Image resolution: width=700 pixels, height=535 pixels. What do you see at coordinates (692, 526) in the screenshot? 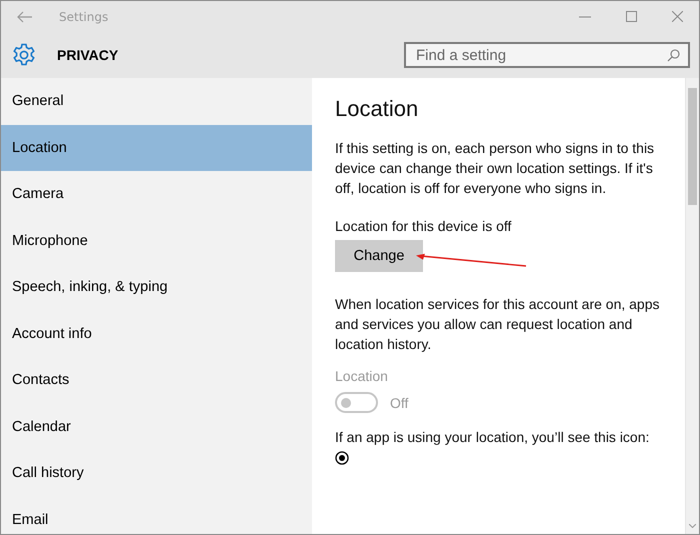
I see `scroll-down-icon` at bounding box center [692, 526].